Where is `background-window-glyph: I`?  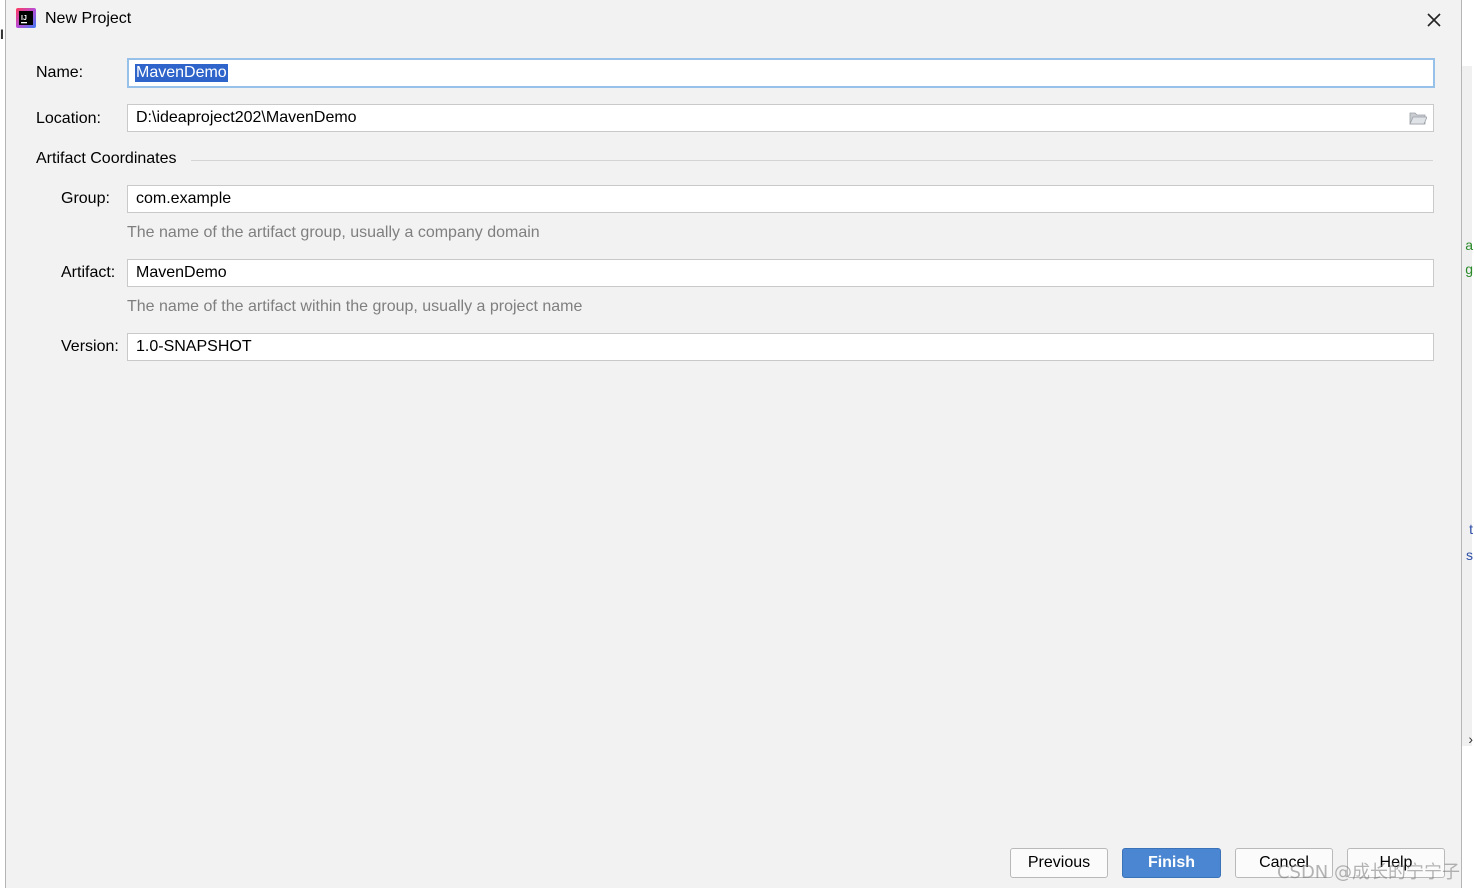 background-window-glyph: I is located at coordinates (2, 34).